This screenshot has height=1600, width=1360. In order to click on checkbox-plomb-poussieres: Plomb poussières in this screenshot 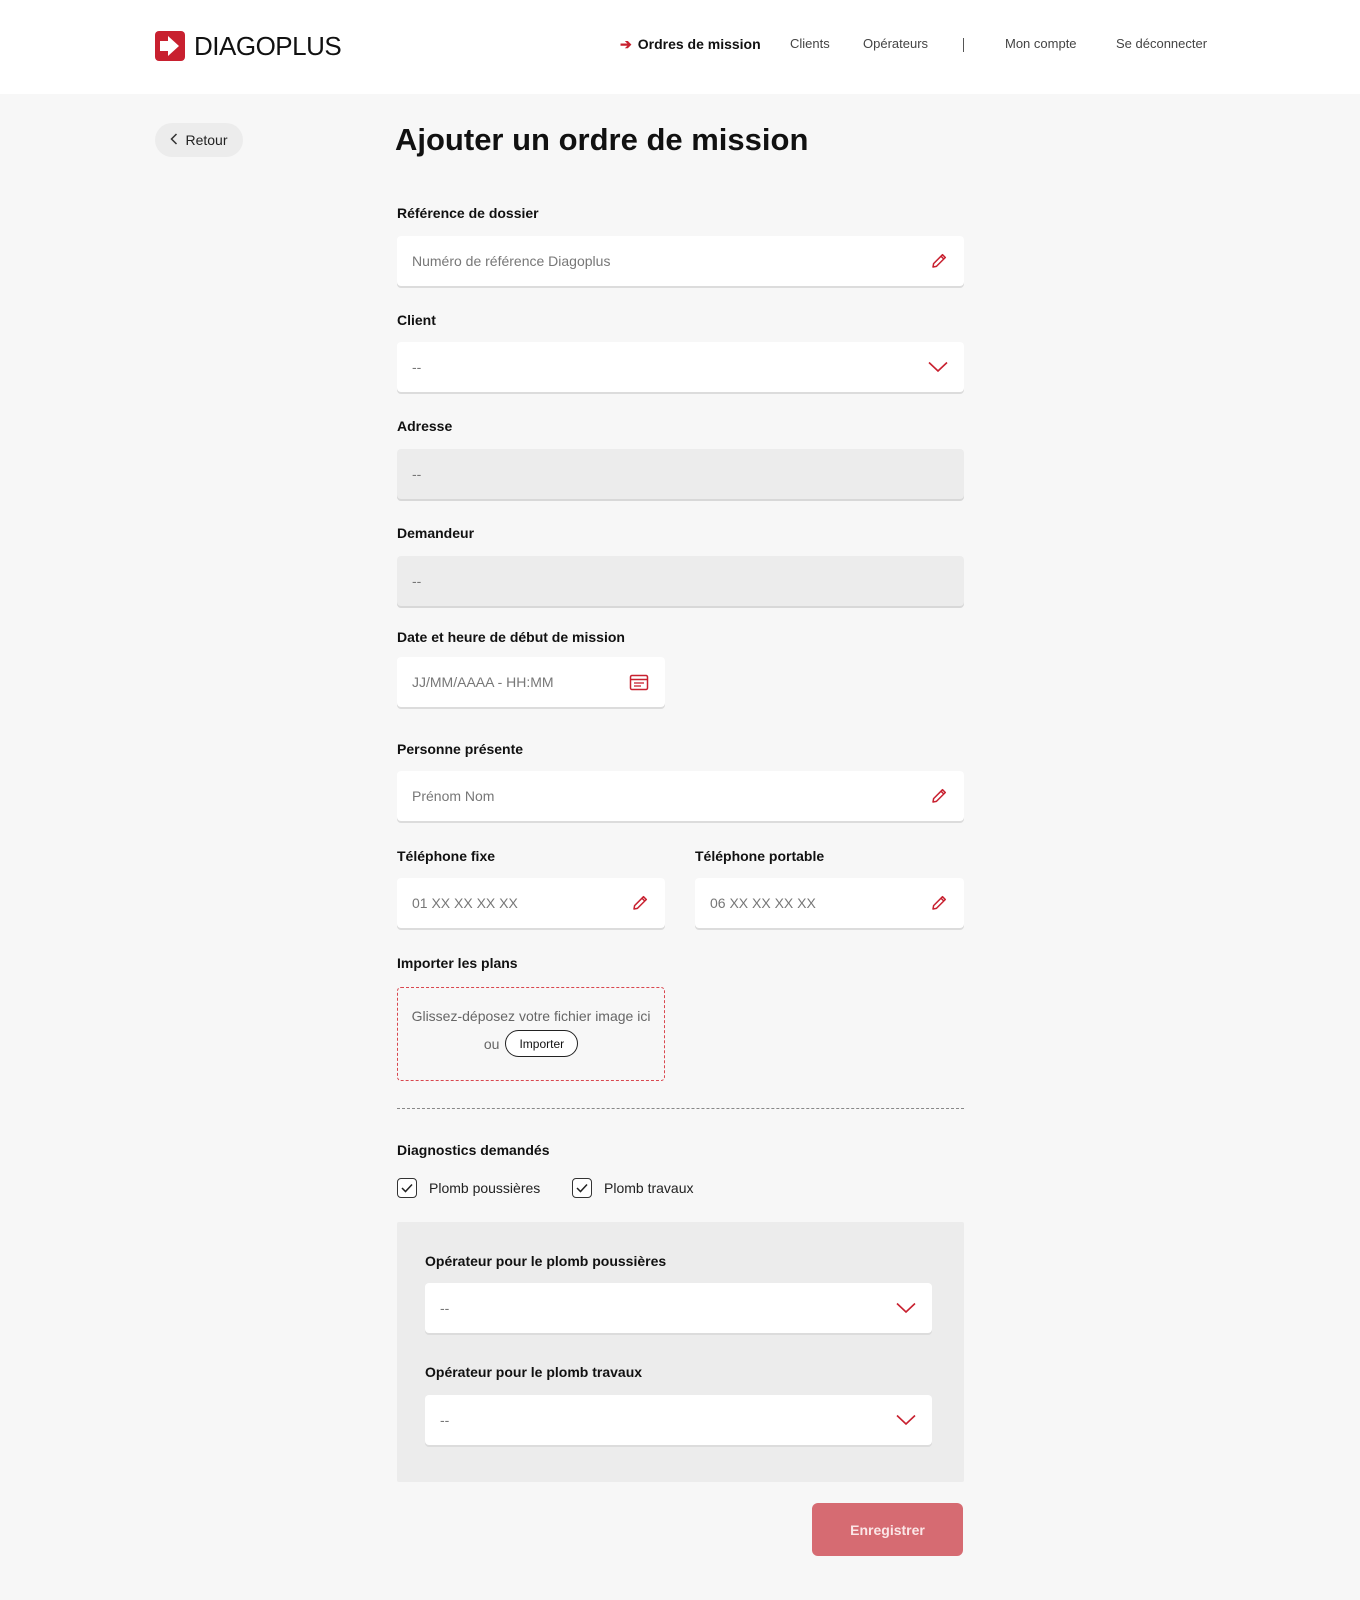, I will do `click(468, 1188)`.